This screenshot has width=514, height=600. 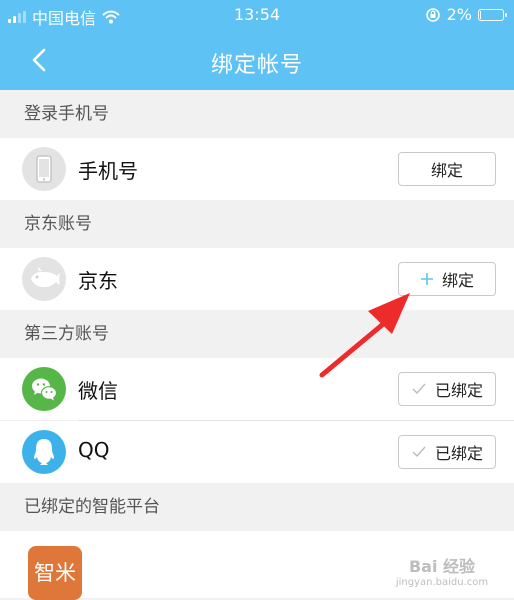 I want to click on wechat-bound-button: 已绑定, so click(x=447, y=389).